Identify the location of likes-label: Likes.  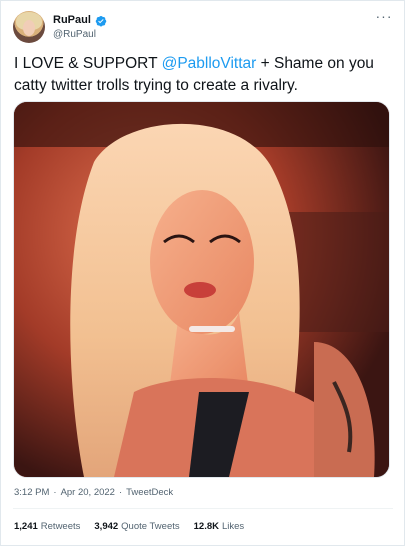
(233, 526).